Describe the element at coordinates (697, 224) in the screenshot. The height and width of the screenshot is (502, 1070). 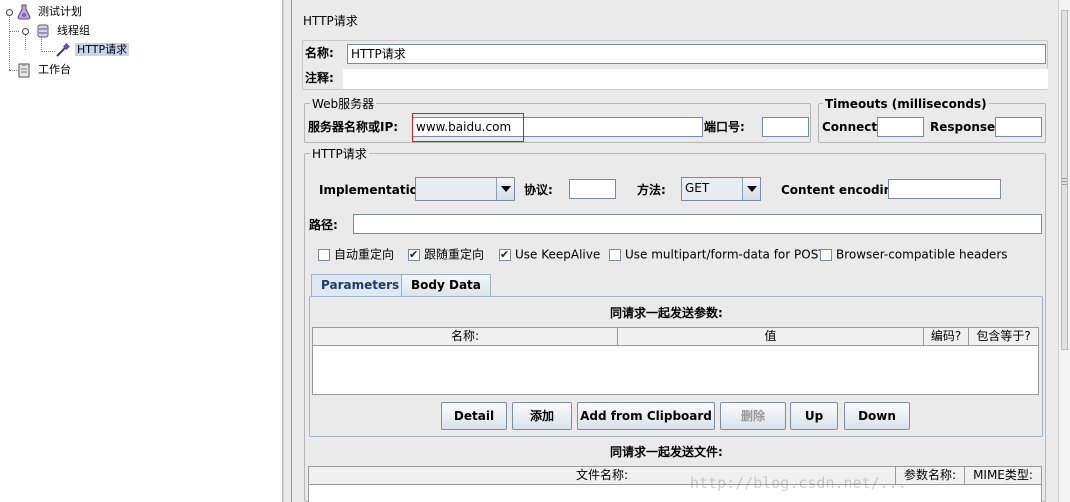
I see `path-field` at that location.